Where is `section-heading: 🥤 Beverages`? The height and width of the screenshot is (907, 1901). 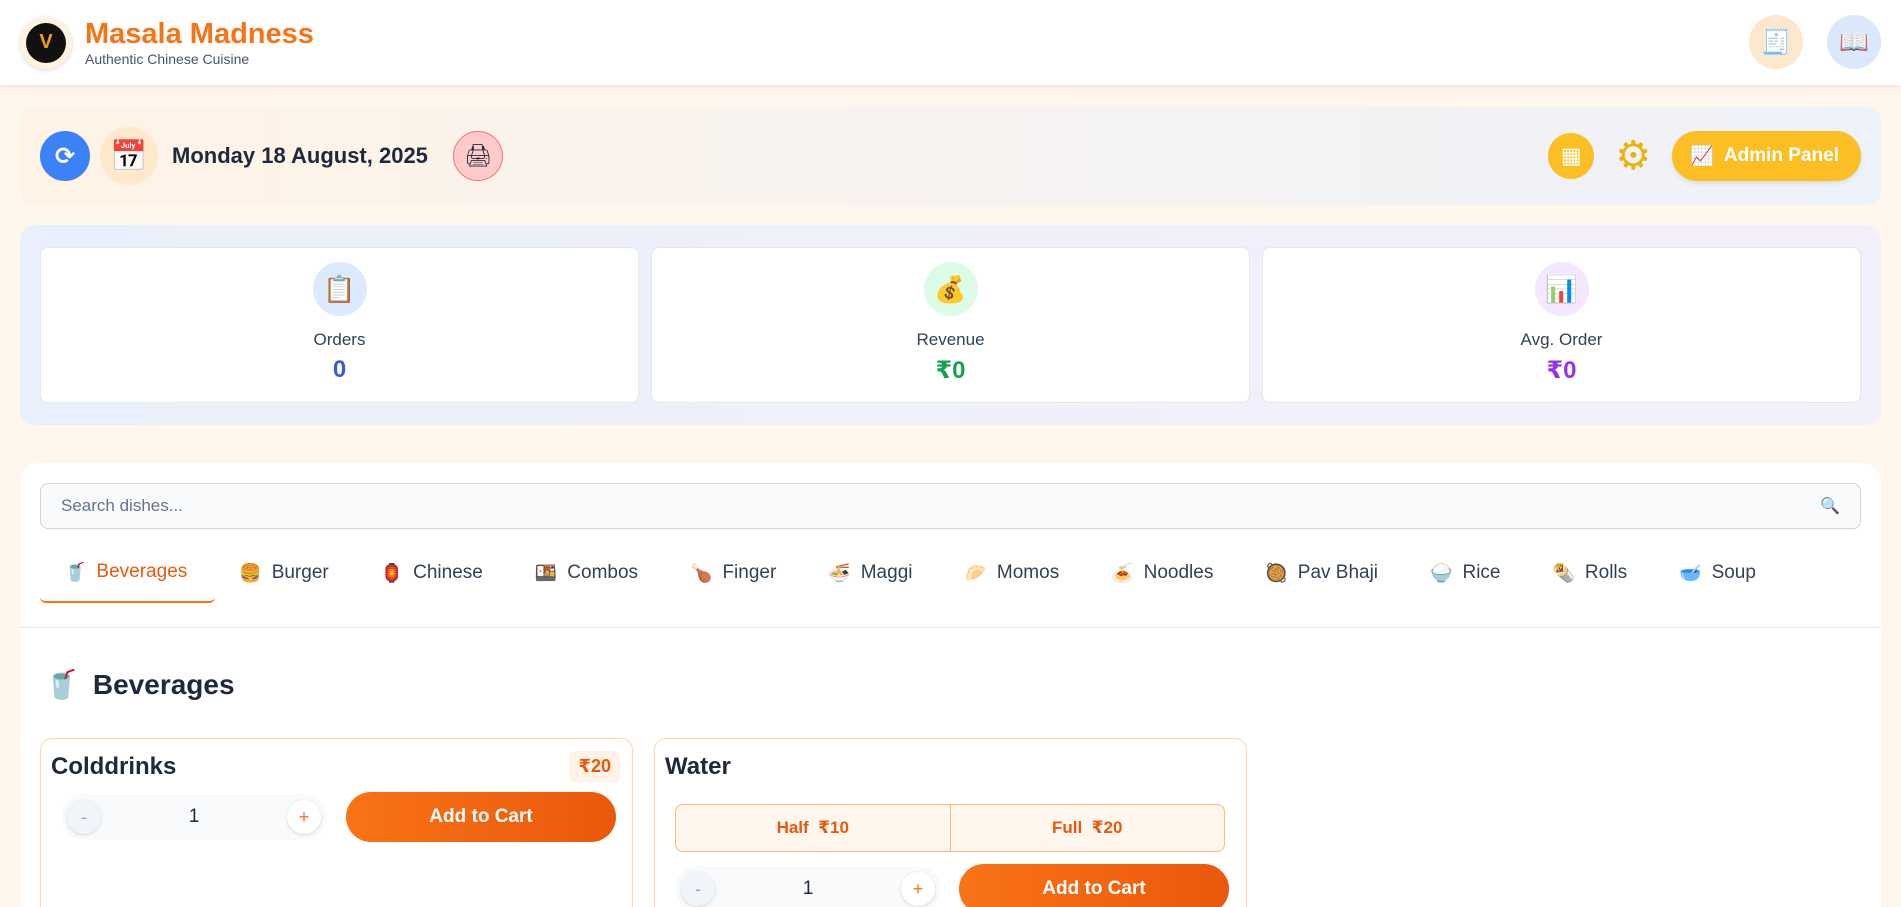 section-heading: 🥤 Beverages is located at coordinates (139, 684).